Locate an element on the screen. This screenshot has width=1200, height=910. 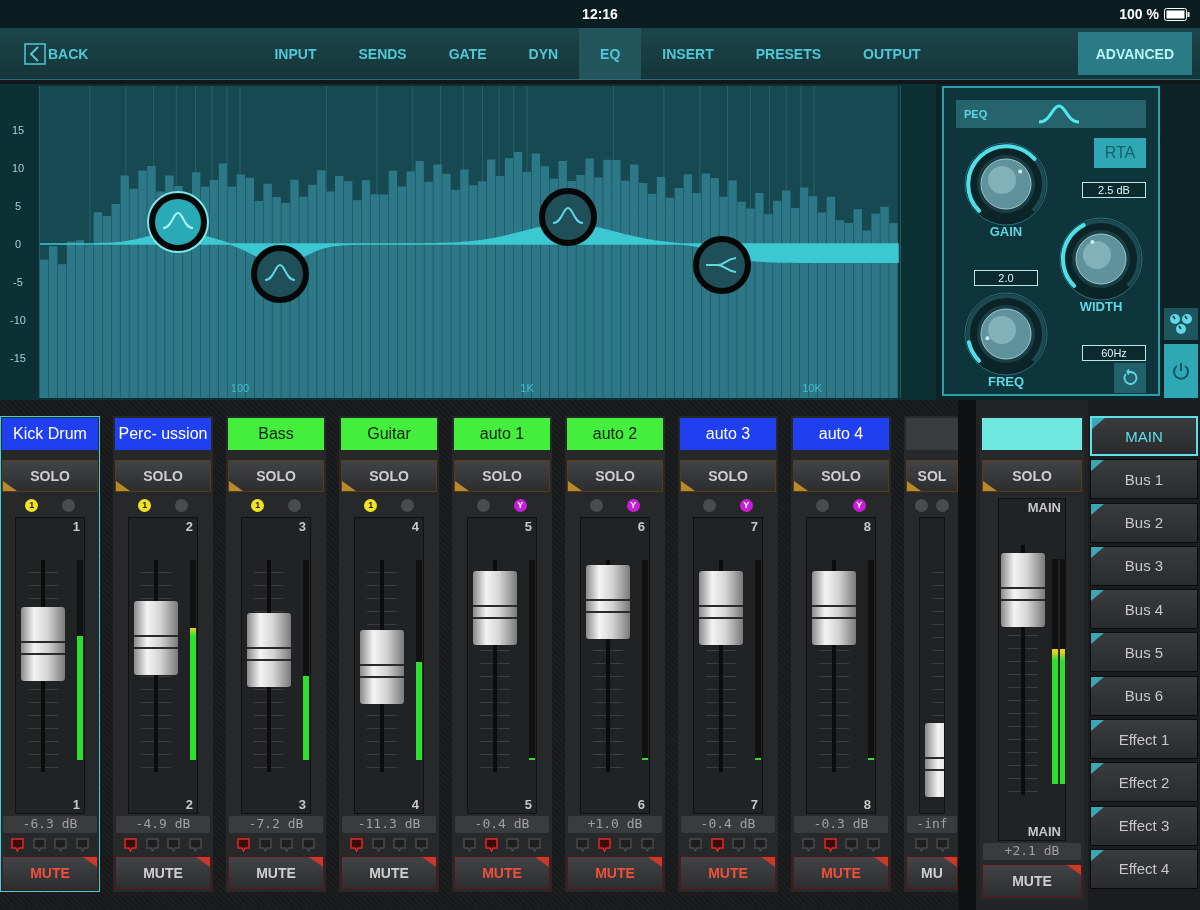
channel-strip: Guitar SOLO 1 4 4 -11.3 dB MUTE is located at coordinates (389, 654).